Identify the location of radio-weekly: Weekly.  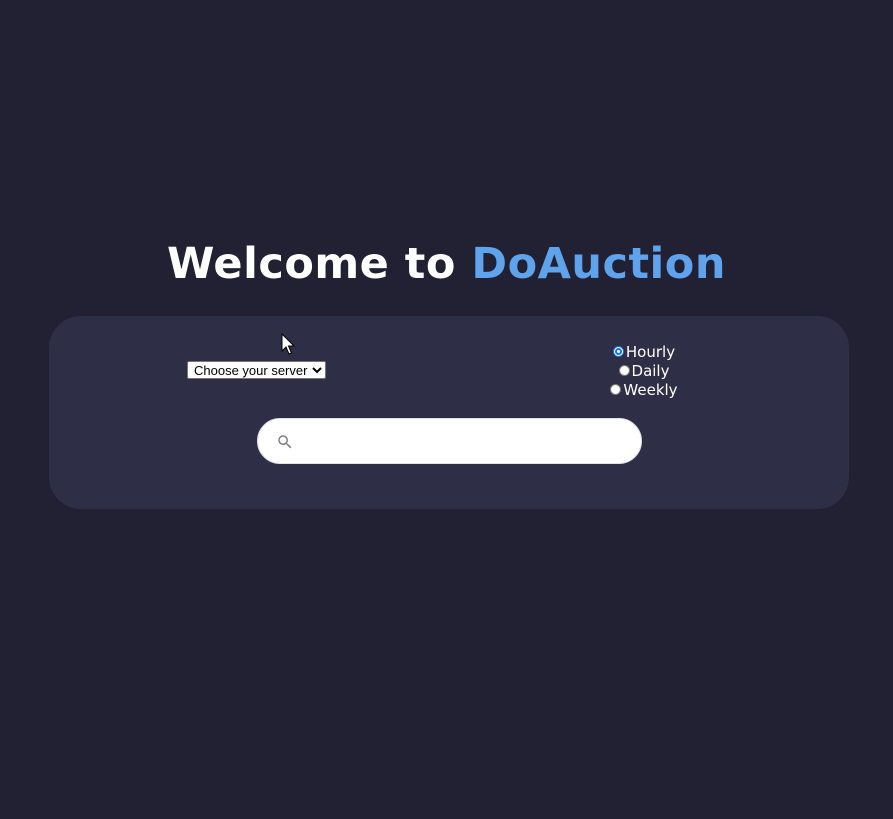
(644, 389).